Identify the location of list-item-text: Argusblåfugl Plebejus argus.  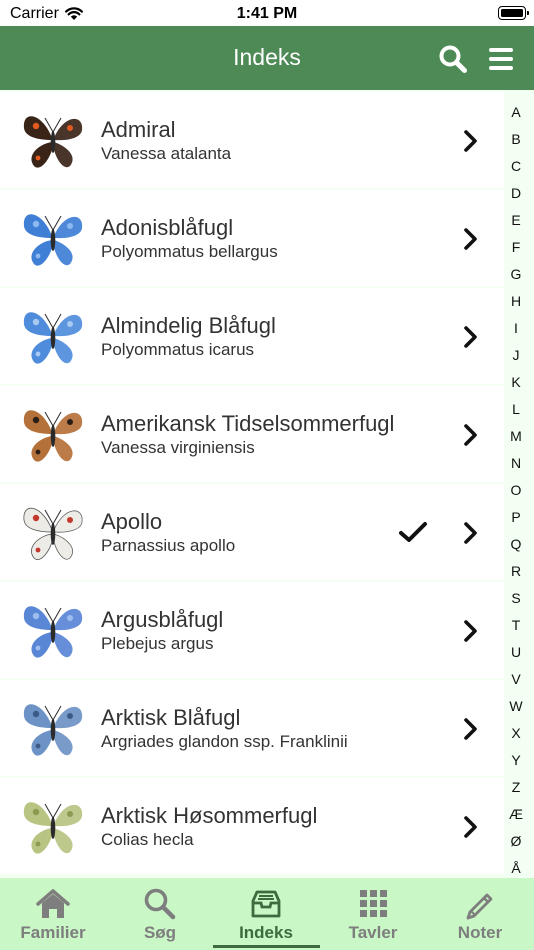
(267, 630).